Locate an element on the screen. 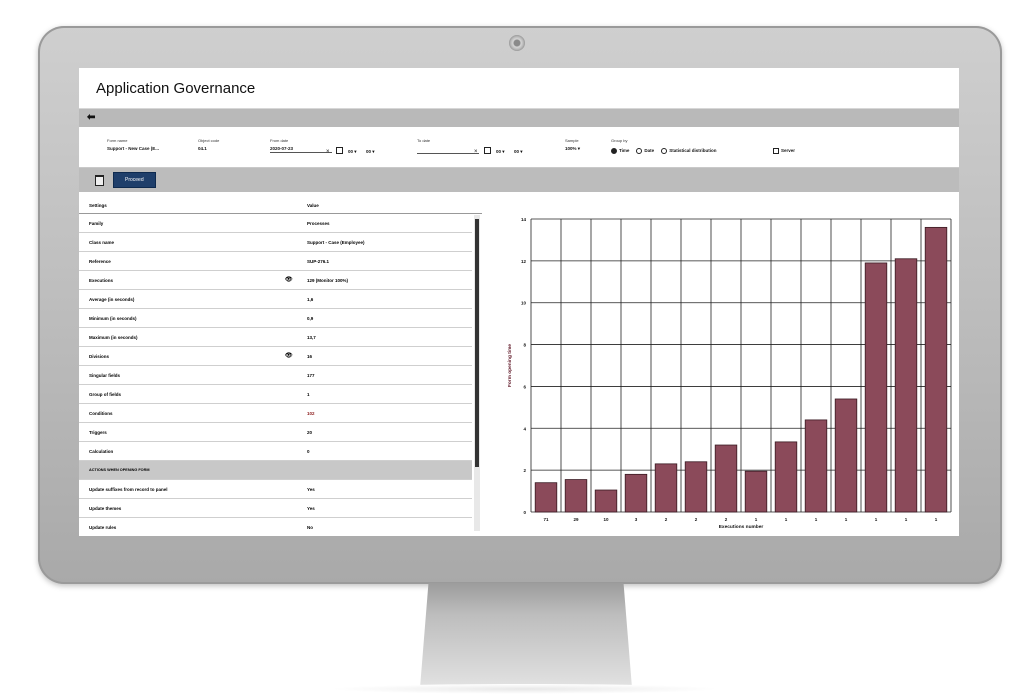 This screenshot has width=1024, height=694. to-date-field: To date is located at coordinates (448, 146).